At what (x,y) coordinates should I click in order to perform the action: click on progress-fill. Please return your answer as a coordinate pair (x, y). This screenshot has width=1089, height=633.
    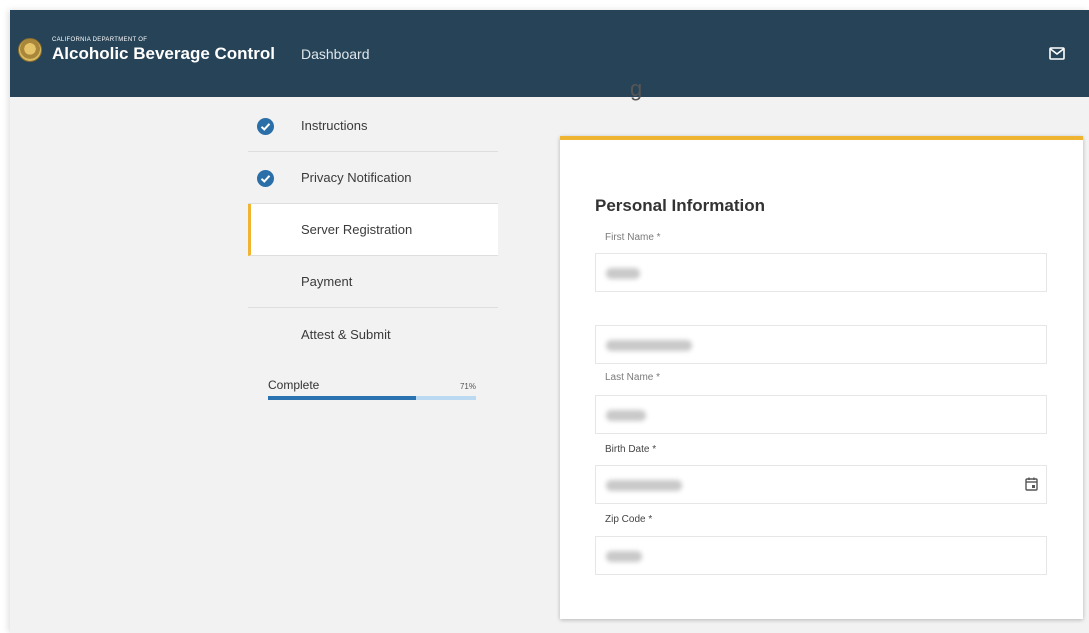
    Looking at the image, I should click on (342, 398).